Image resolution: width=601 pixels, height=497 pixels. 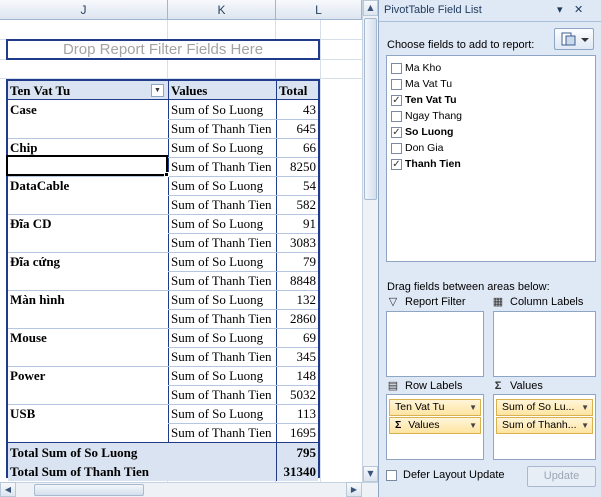 I want to click on column-labels-drop-area, so click(x=544, y=344).